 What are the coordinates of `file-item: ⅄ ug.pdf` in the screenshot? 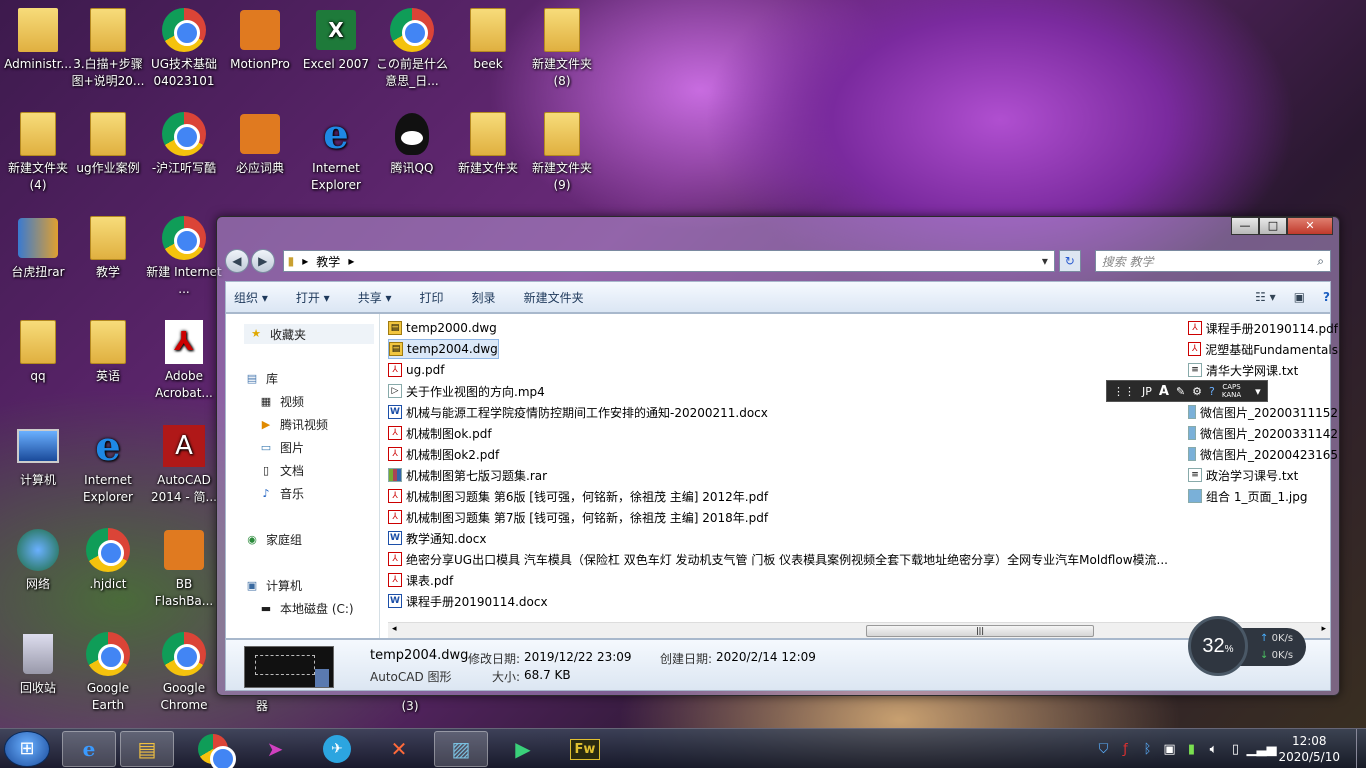 It's located at (416, 370).